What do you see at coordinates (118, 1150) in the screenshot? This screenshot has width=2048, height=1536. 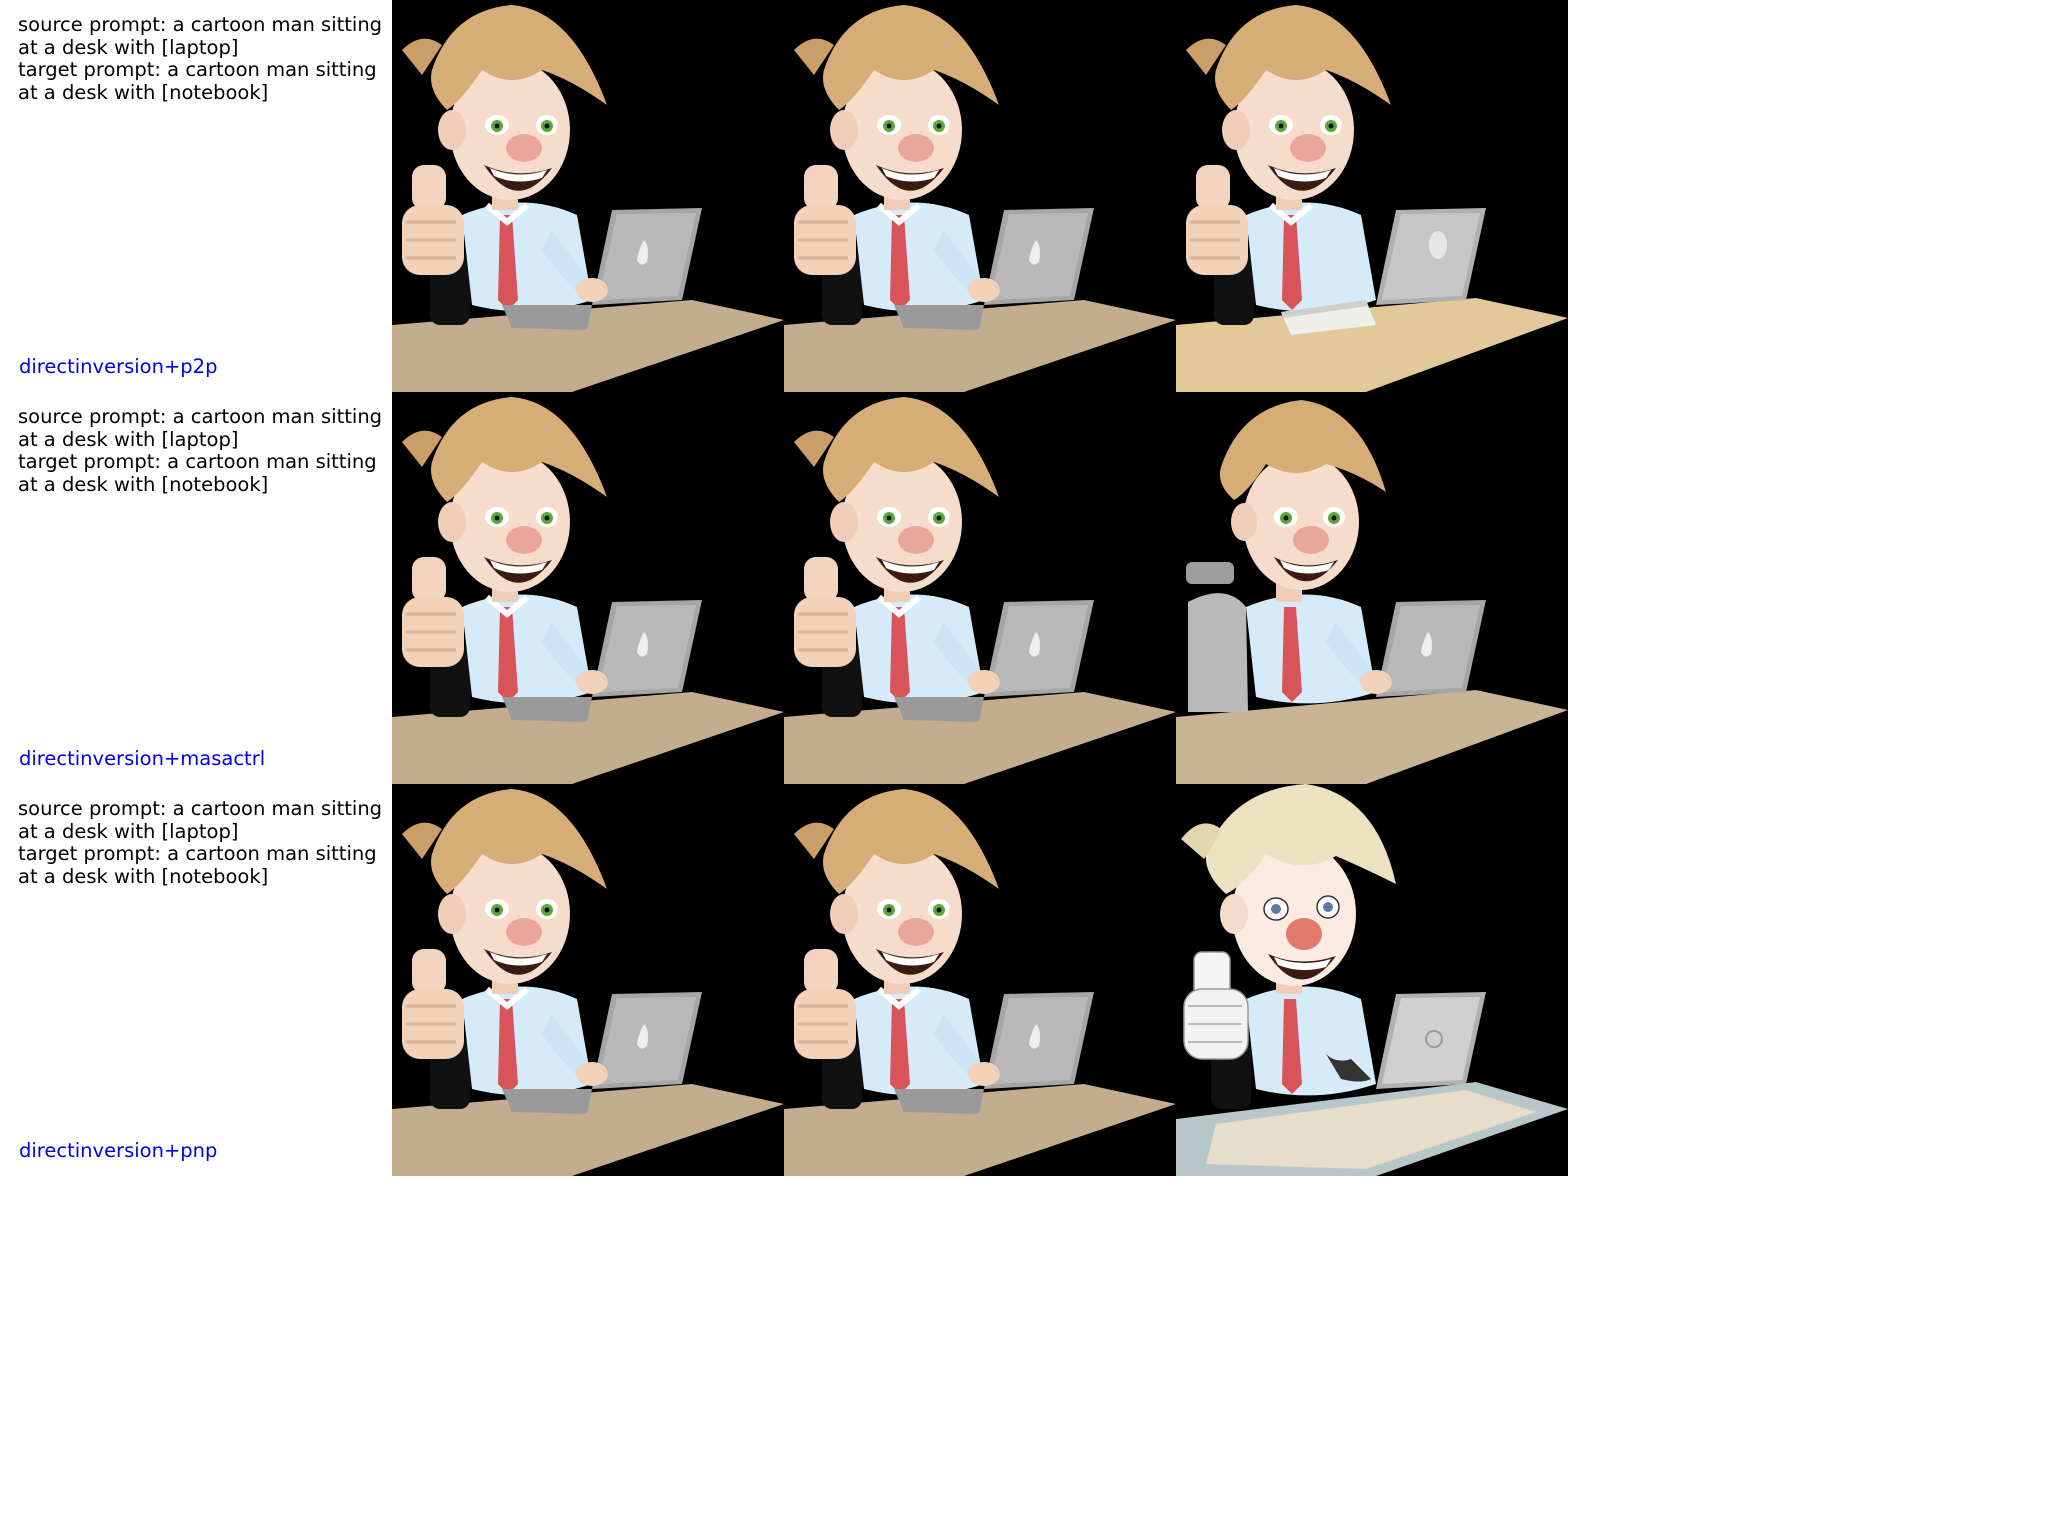 I see `method-label: directinversion+pnp` at bounding box center [118, 1150].